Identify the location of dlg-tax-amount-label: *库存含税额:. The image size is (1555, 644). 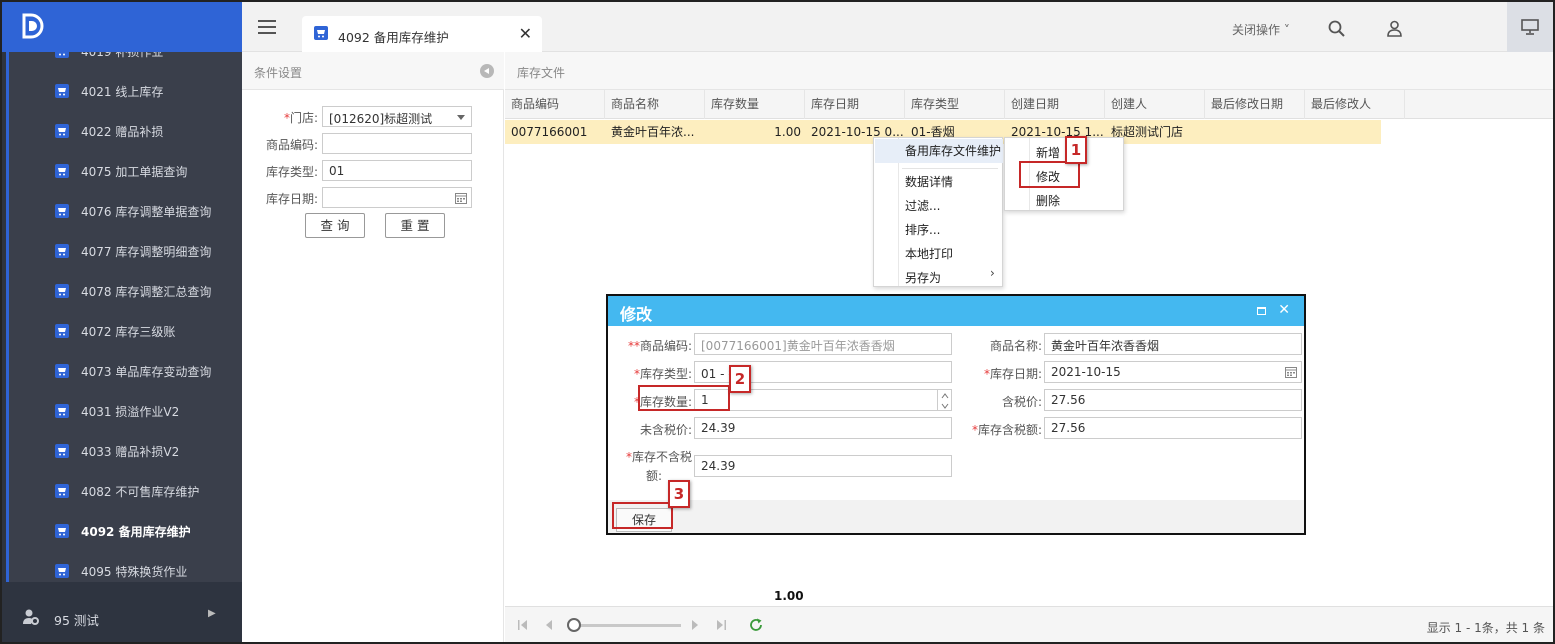
(1006, 430).